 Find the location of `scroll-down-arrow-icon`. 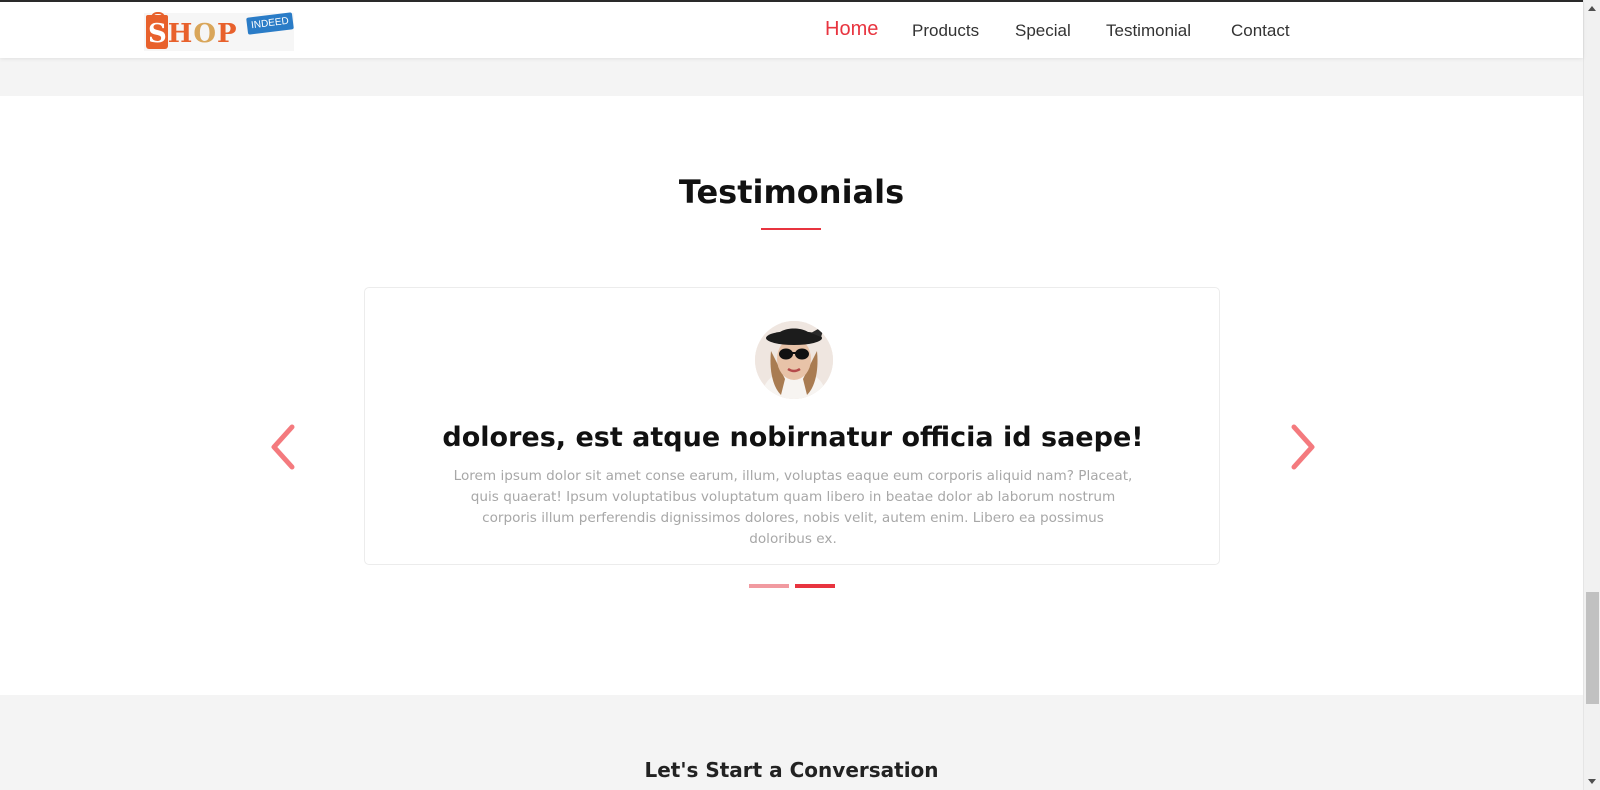

scroll-down-arrow-icon is located at coordinates (1592, 781).